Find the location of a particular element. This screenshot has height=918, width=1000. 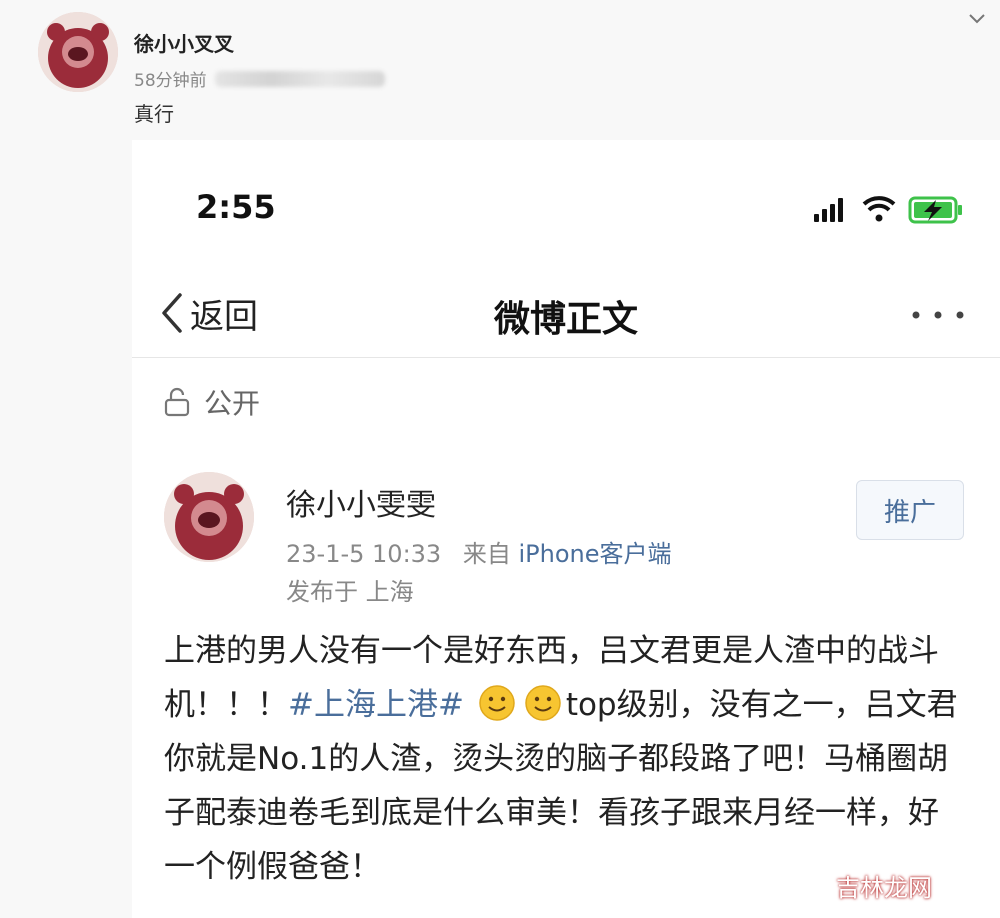

unlock-icon is located at coordinates (177, 402).